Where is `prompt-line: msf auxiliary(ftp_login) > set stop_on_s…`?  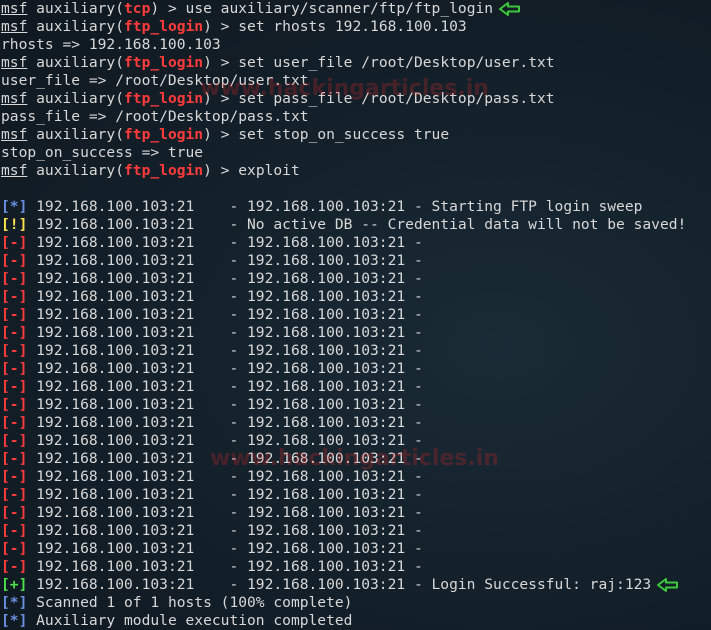
prompt-line: msf auxiliary(ftp_login) > set stop_on_s… is located at coordinates (356, 135).